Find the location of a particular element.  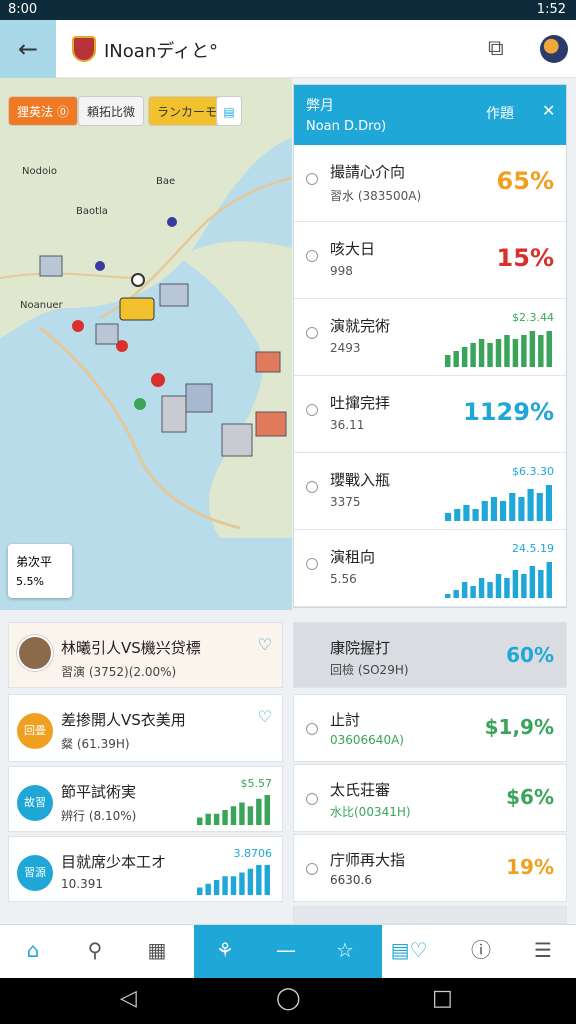

filter-chip: 狸英法 ⓪ is located at coordinates (43, 111).